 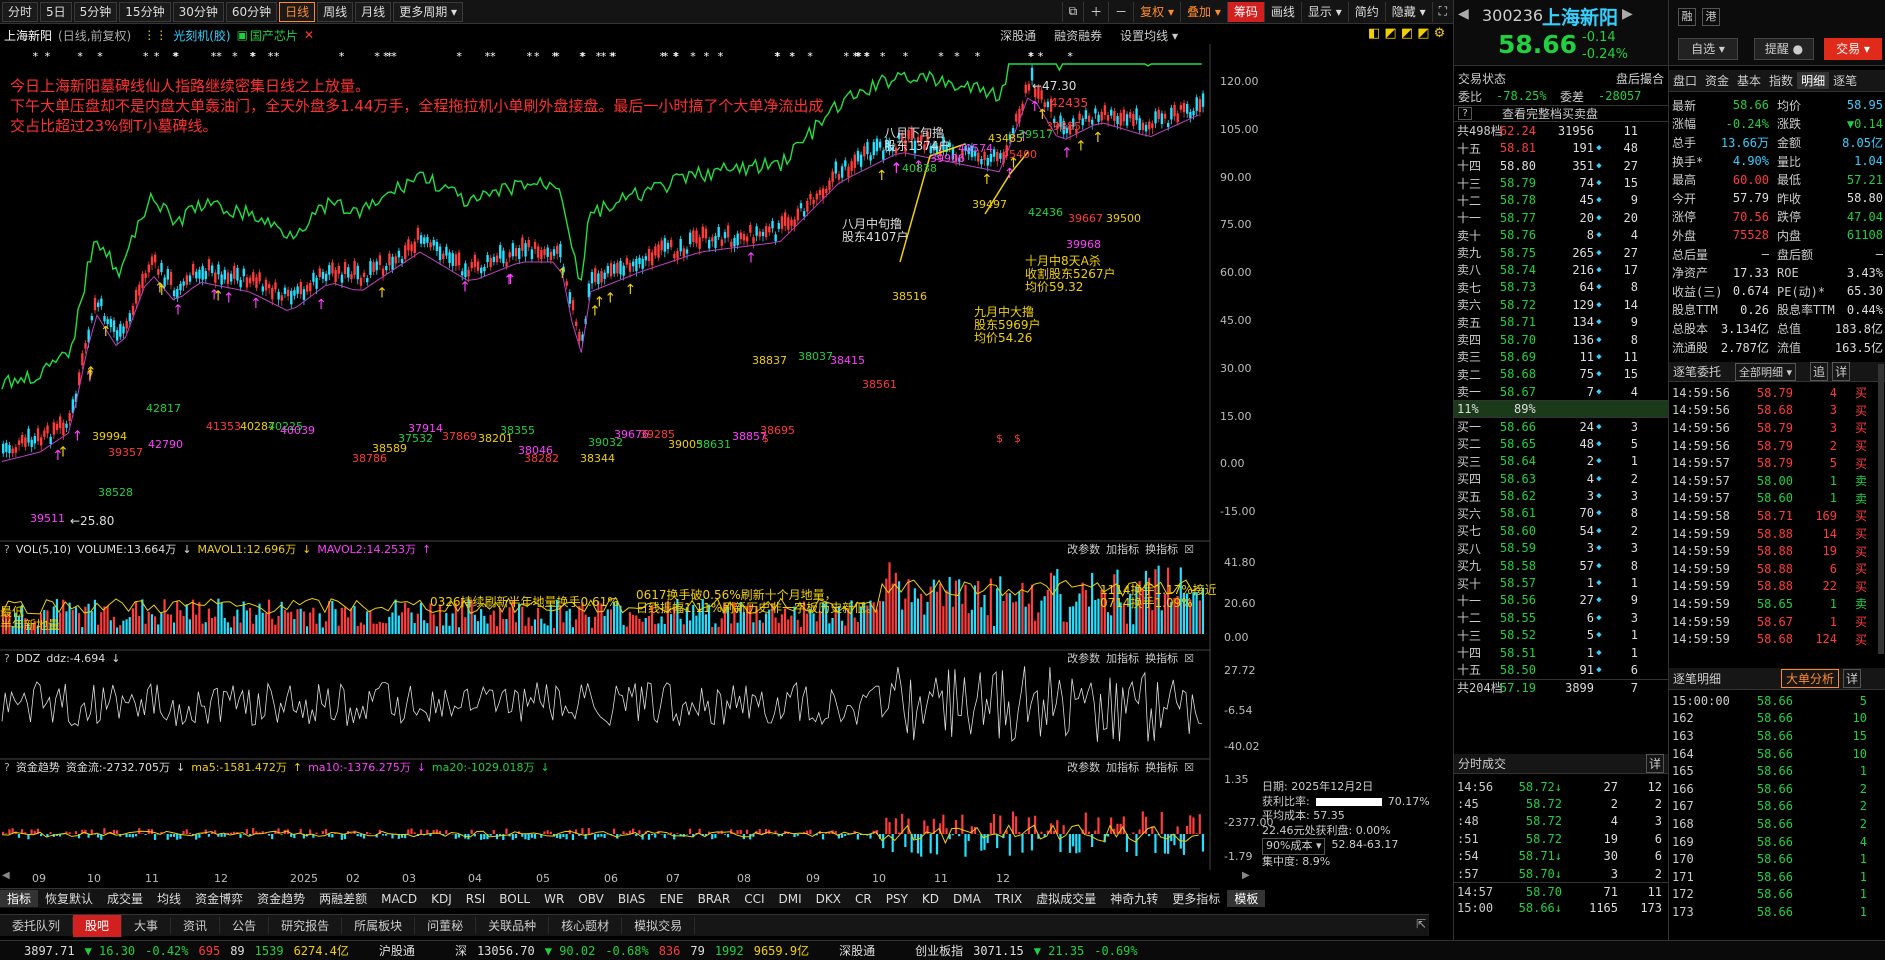 What do you see at coordinates (1561, 148) in the screenshot?
I see `book-level: 十五 58.81 191 ◆ 48` at bounding box center [1561, 148].